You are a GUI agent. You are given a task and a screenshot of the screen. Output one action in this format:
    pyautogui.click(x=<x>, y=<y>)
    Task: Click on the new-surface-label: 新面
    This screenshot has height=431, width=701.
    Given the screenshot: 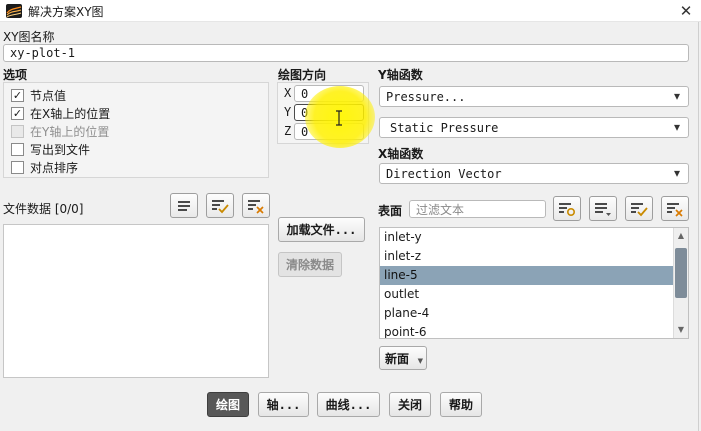 What is the action you would take?
    pyautogui.click(x=397, y=358)
    